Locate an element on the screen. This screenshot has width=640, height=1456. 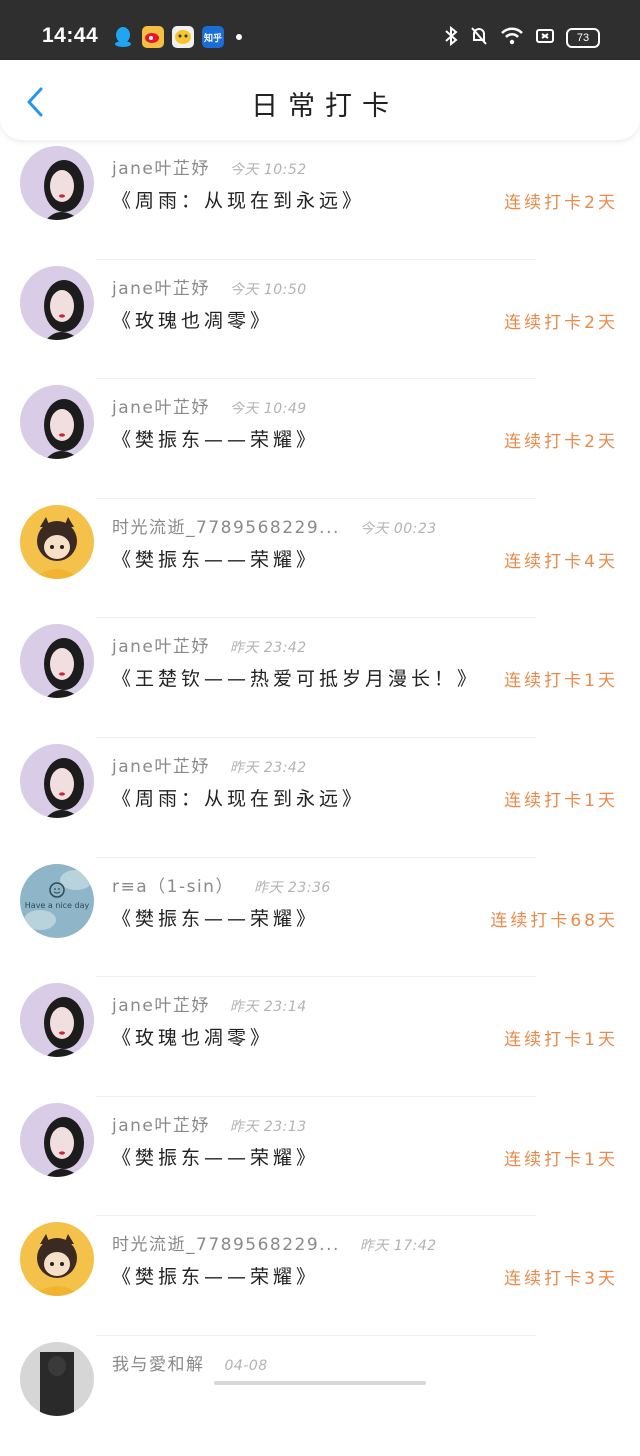
dark-photo-avatar is located at coordinates (57, 1378).